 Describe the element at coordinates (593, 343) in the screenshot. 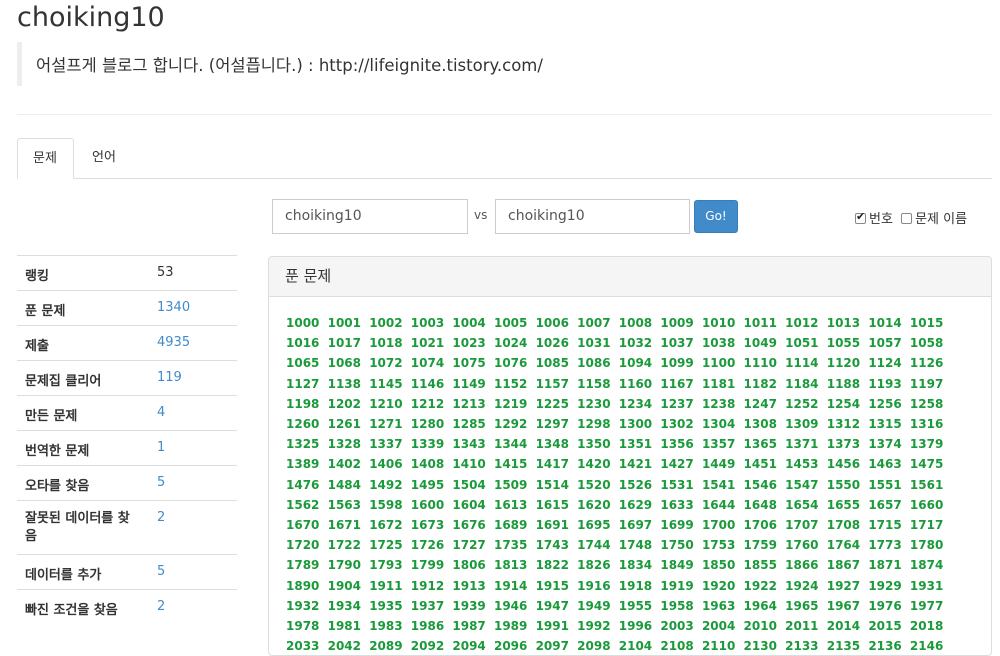

I see `problem-link: 1031` at that location.